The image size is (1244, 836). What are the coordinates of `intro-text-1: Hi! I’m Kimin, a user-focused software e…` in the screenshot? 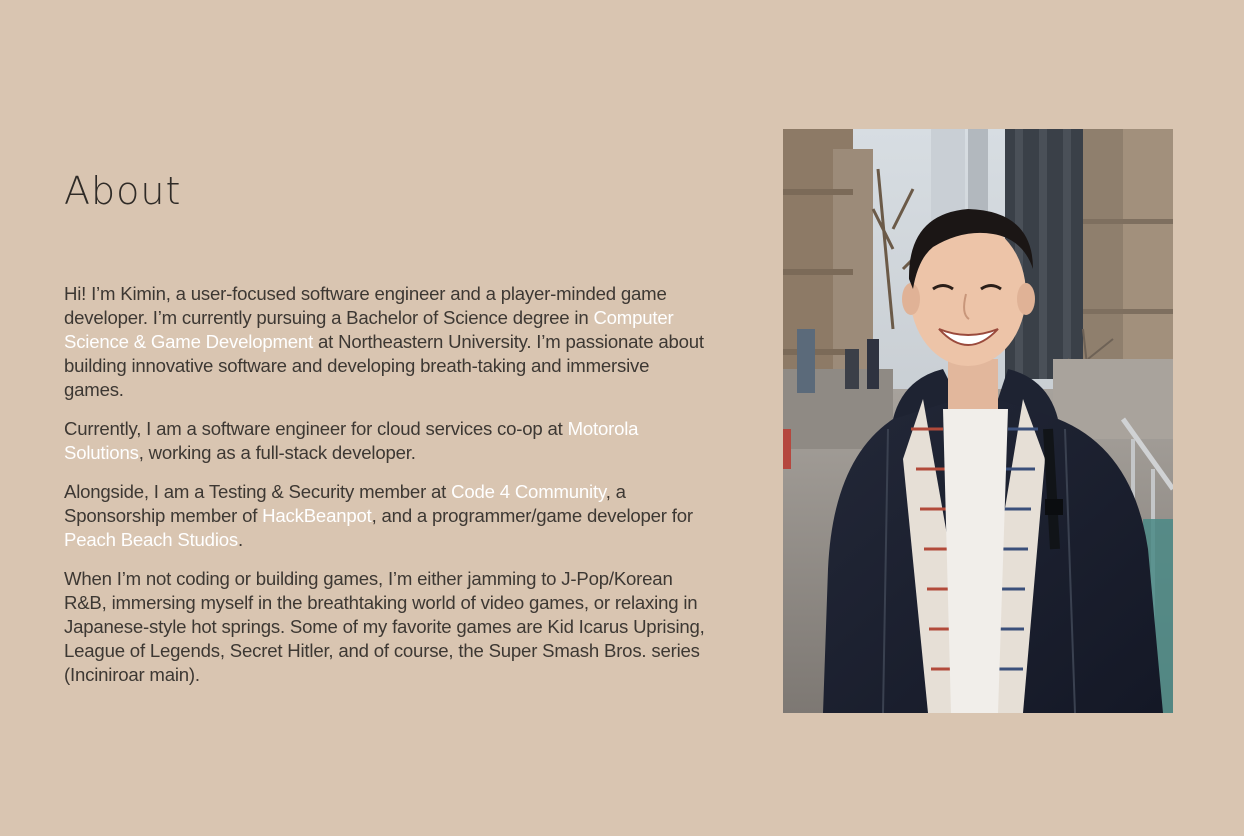 It's located at (365, 305).